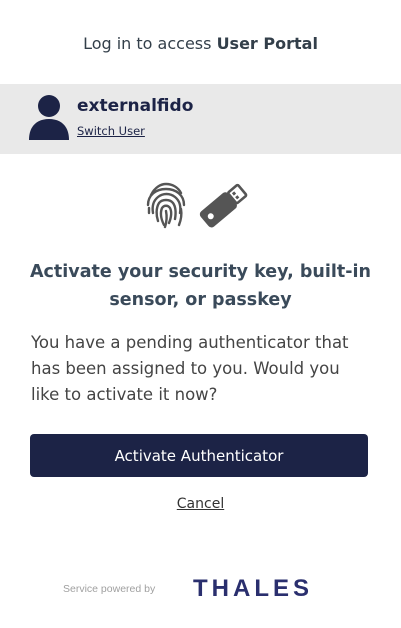  Describe the element at coordinates (253, 588) in the screenshot. I see `thales-logo: THALES` at that location.